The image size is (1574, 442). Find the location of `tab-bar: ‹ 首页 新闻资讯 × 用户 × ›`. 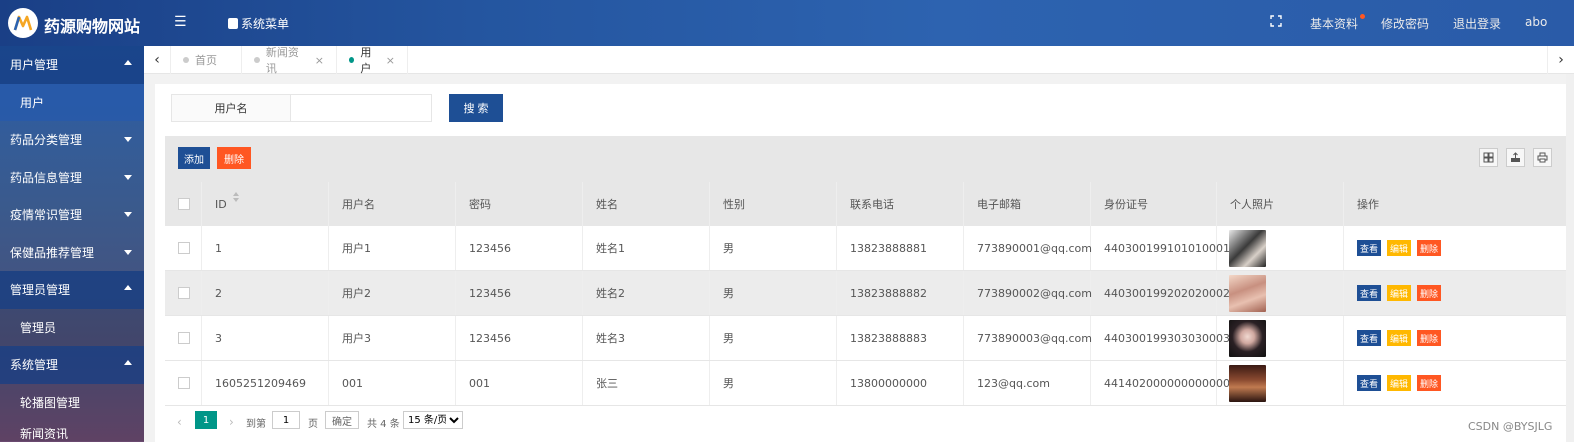

tab-bar: ‹ 首页 新闻资讯 × 用户 × › is located at coordinates (859, 60).